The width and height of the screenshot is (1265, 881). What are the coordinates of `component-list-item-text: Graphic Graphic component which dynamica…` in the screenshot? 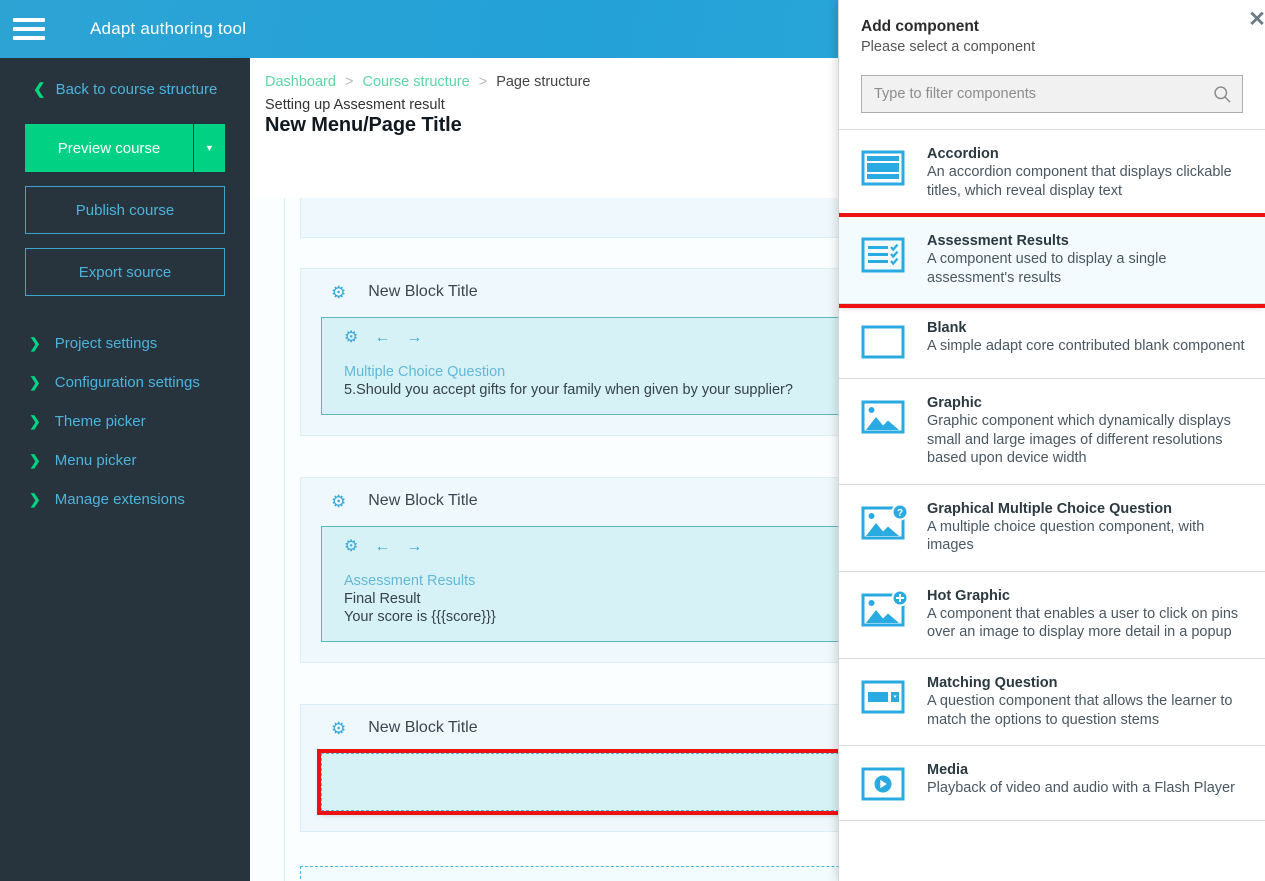 It's located at (1086, 431).